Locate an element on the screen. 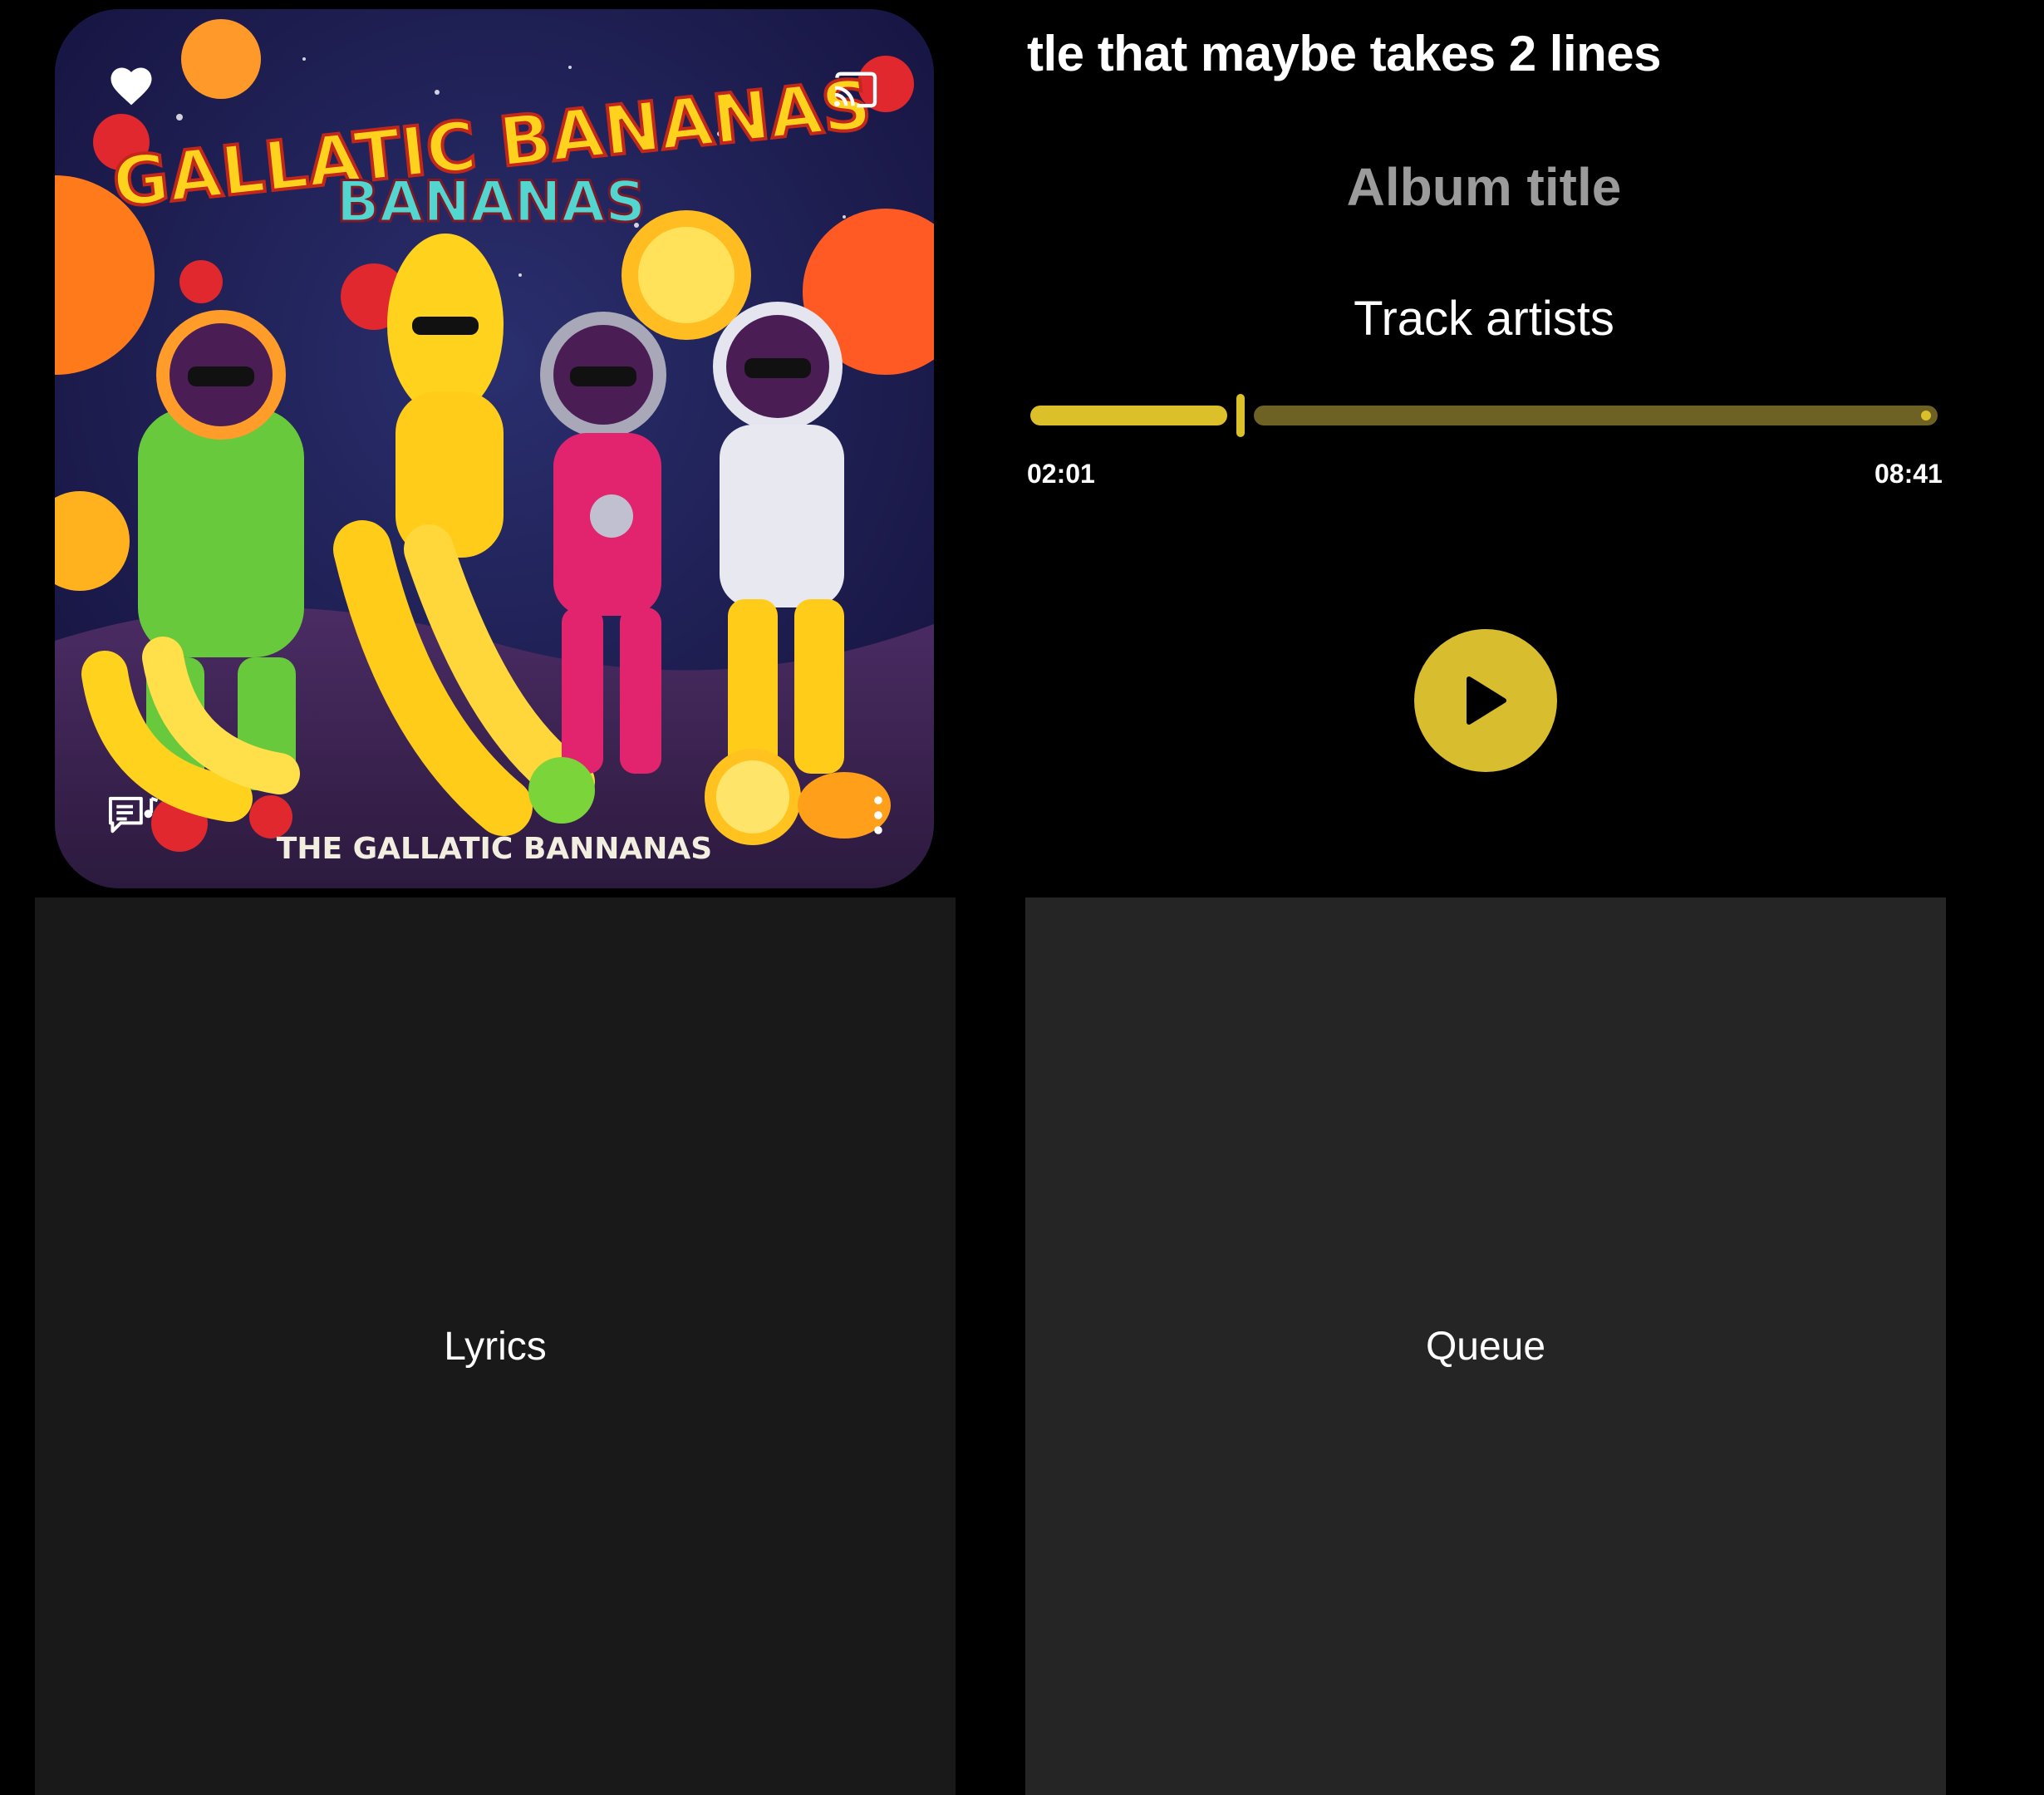 The image size is (2044, 1795). lyrics-panel-label: Lyrics is located at coordinates (495, 1346).